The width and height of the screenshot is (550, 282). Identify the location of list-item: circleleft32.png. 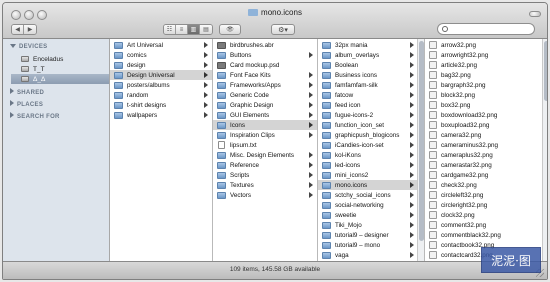
(486, 195).